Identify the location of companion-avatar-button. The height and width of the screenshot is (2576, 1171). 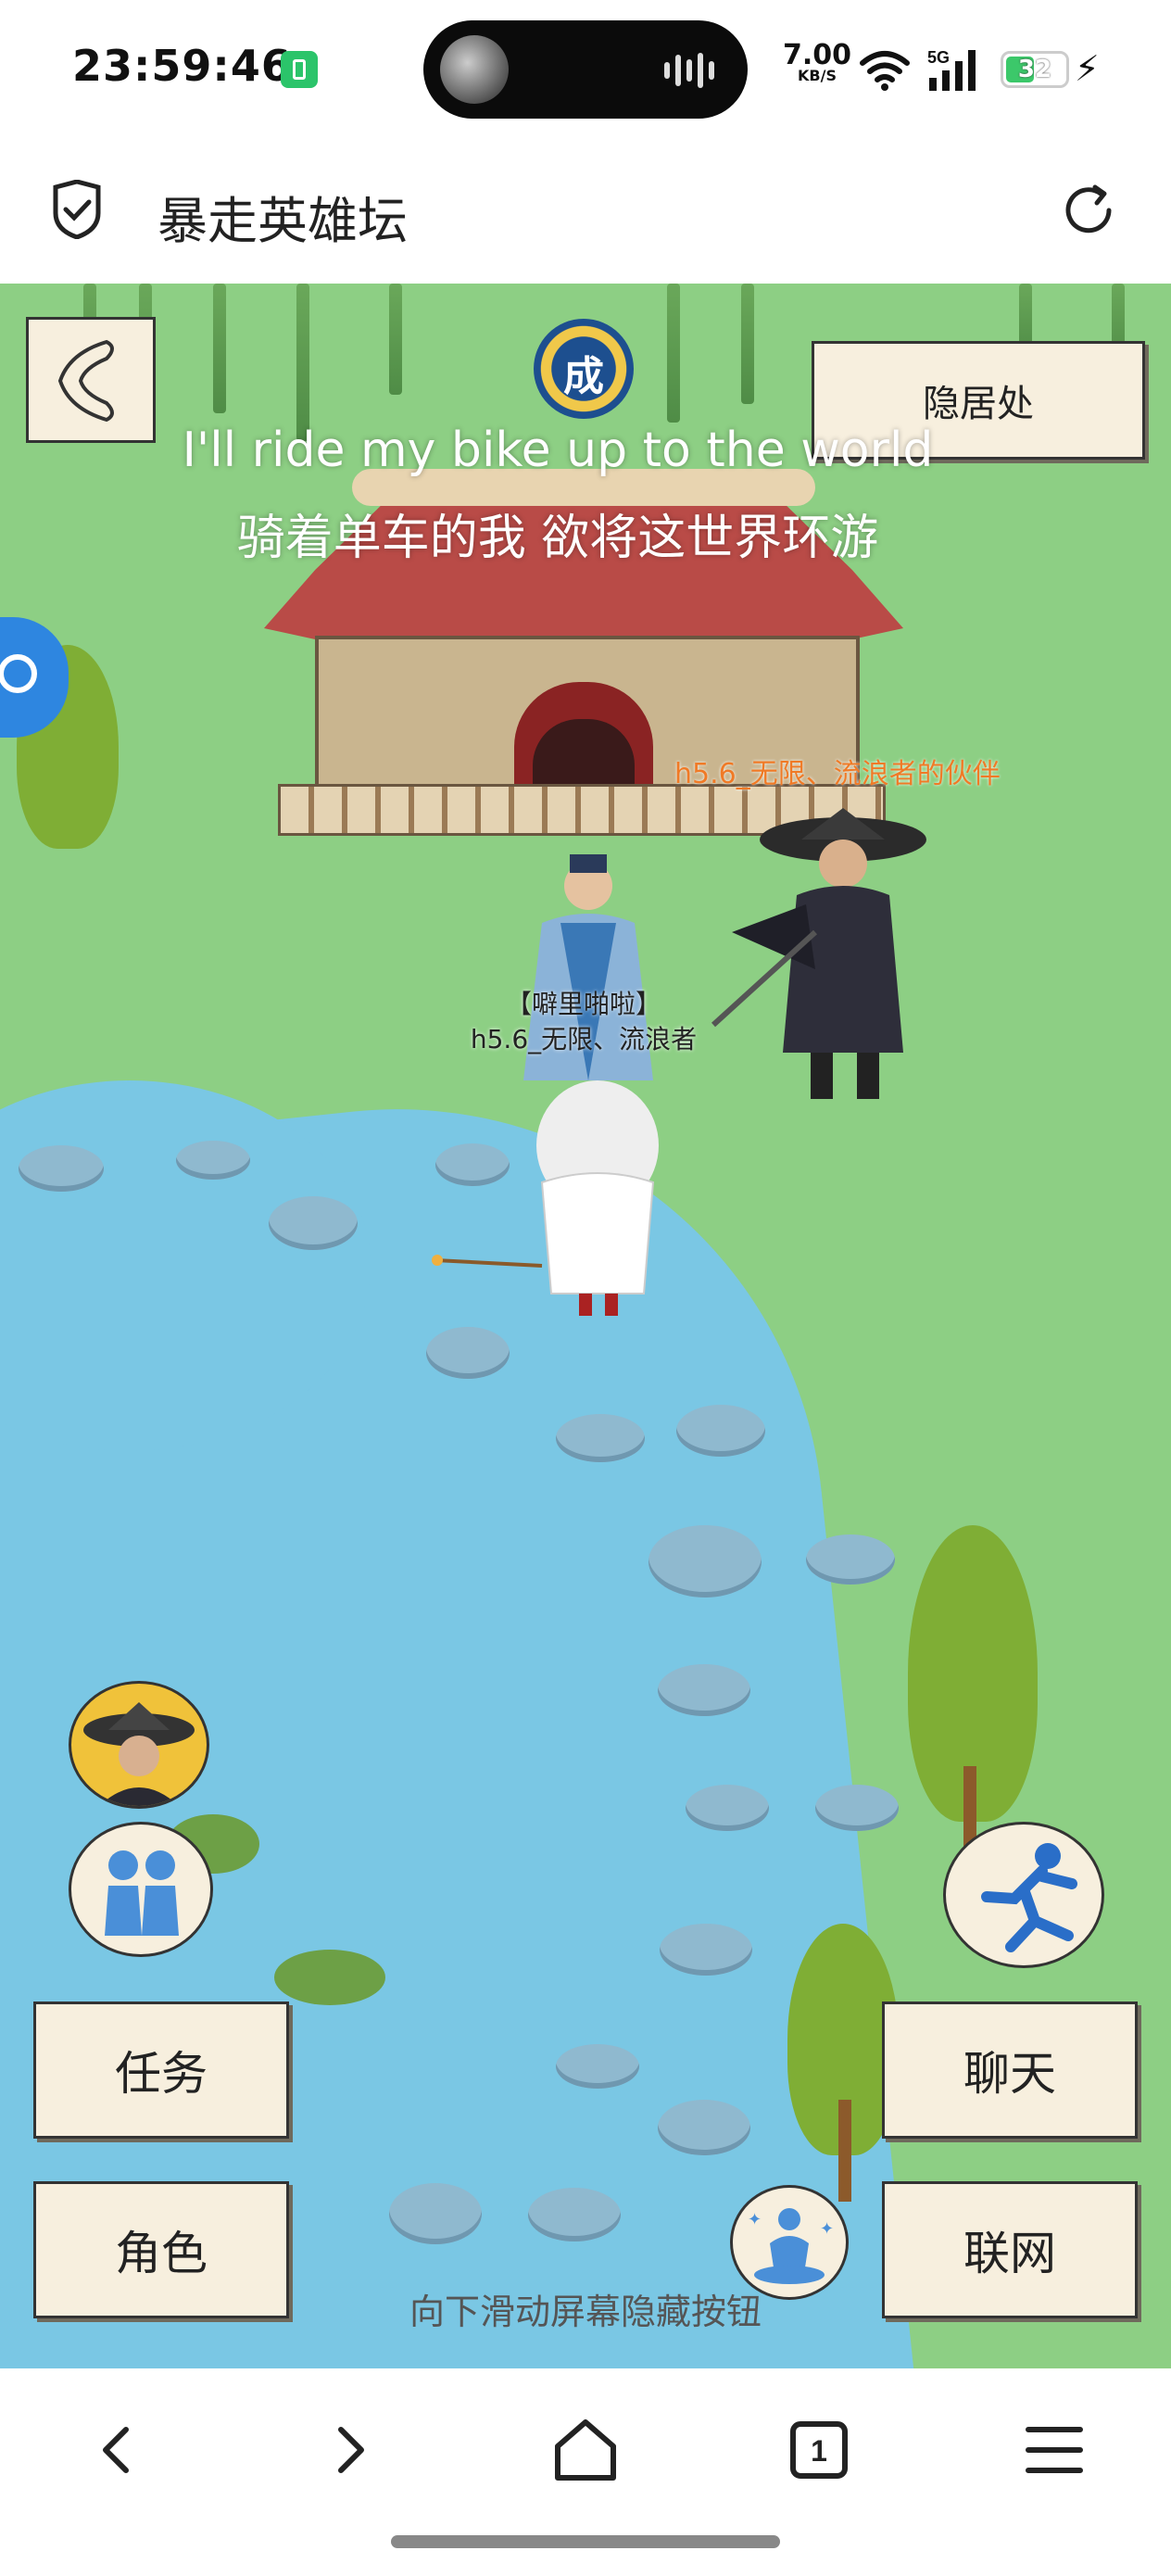
(139, 1745).